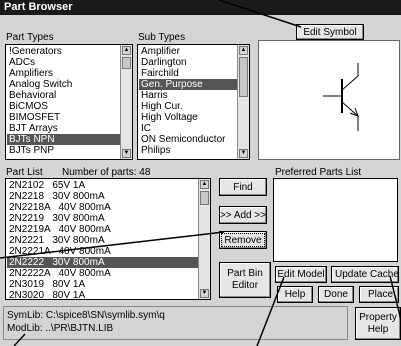 The width and height of the screenshot is (401, 346). Describe the element at coordinates (63, 51) in the screenshot. I see `list-item: !Generators` at that location.